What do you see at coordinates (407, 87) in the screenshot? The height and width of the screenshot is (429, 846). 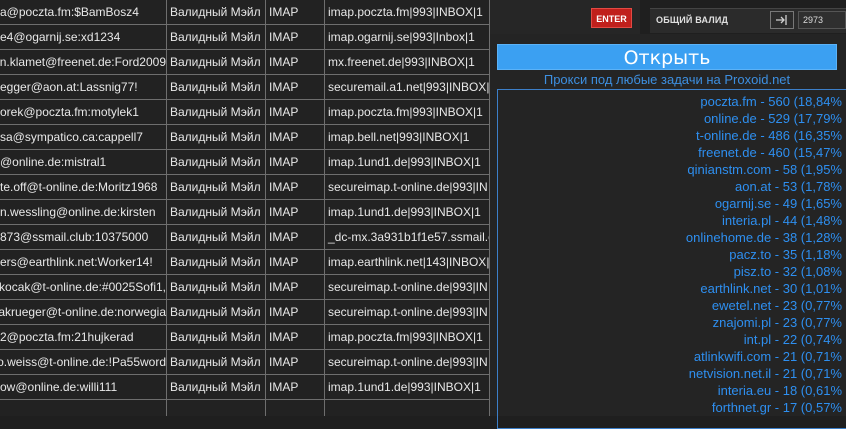 I see `server-cell: securemail.a1.net|993|INBOX|1` at bounding box center [407, 87].